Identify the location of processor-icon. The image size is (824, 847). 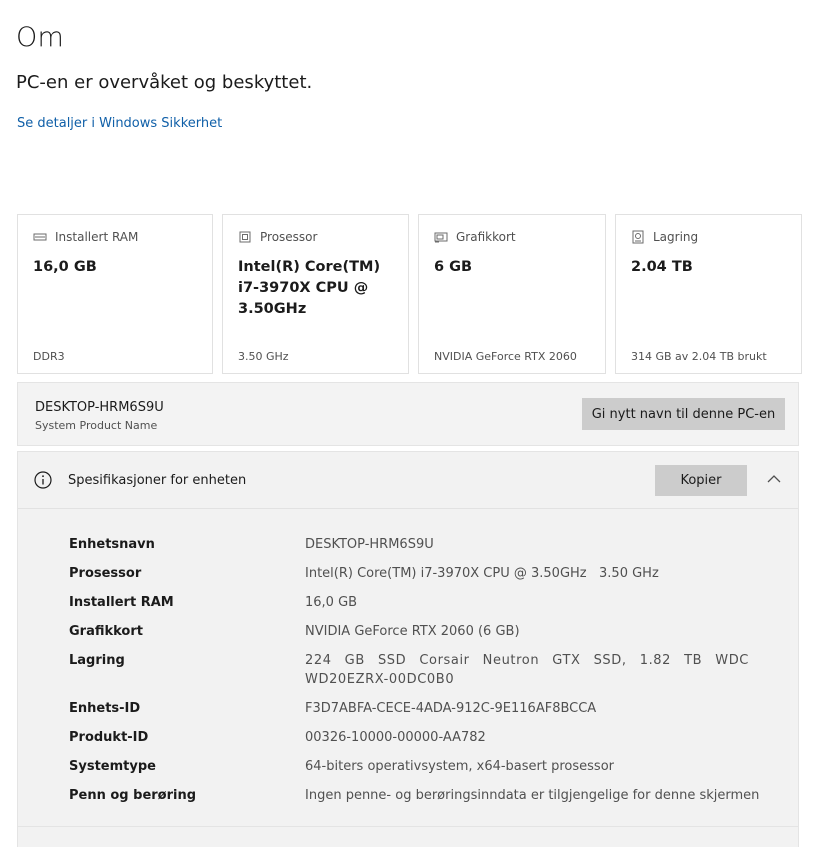
(245, 237).